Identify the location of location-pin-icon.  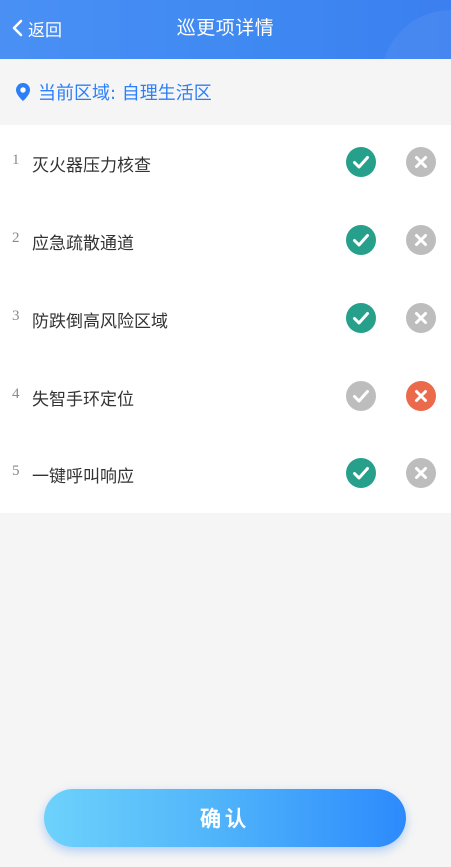
(23, 92).